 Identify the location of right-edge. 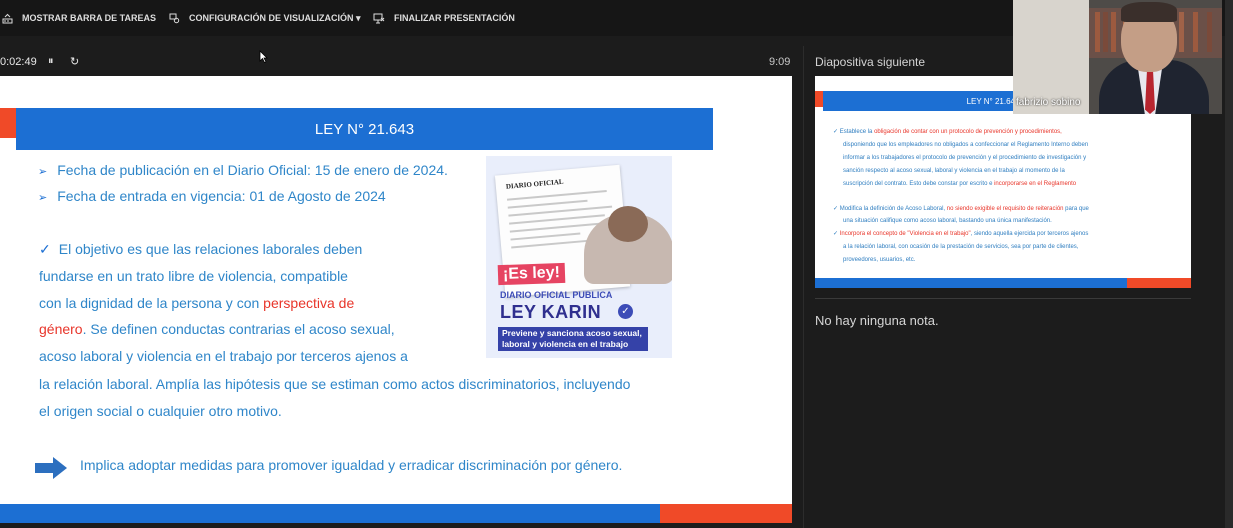
(1229, 264).